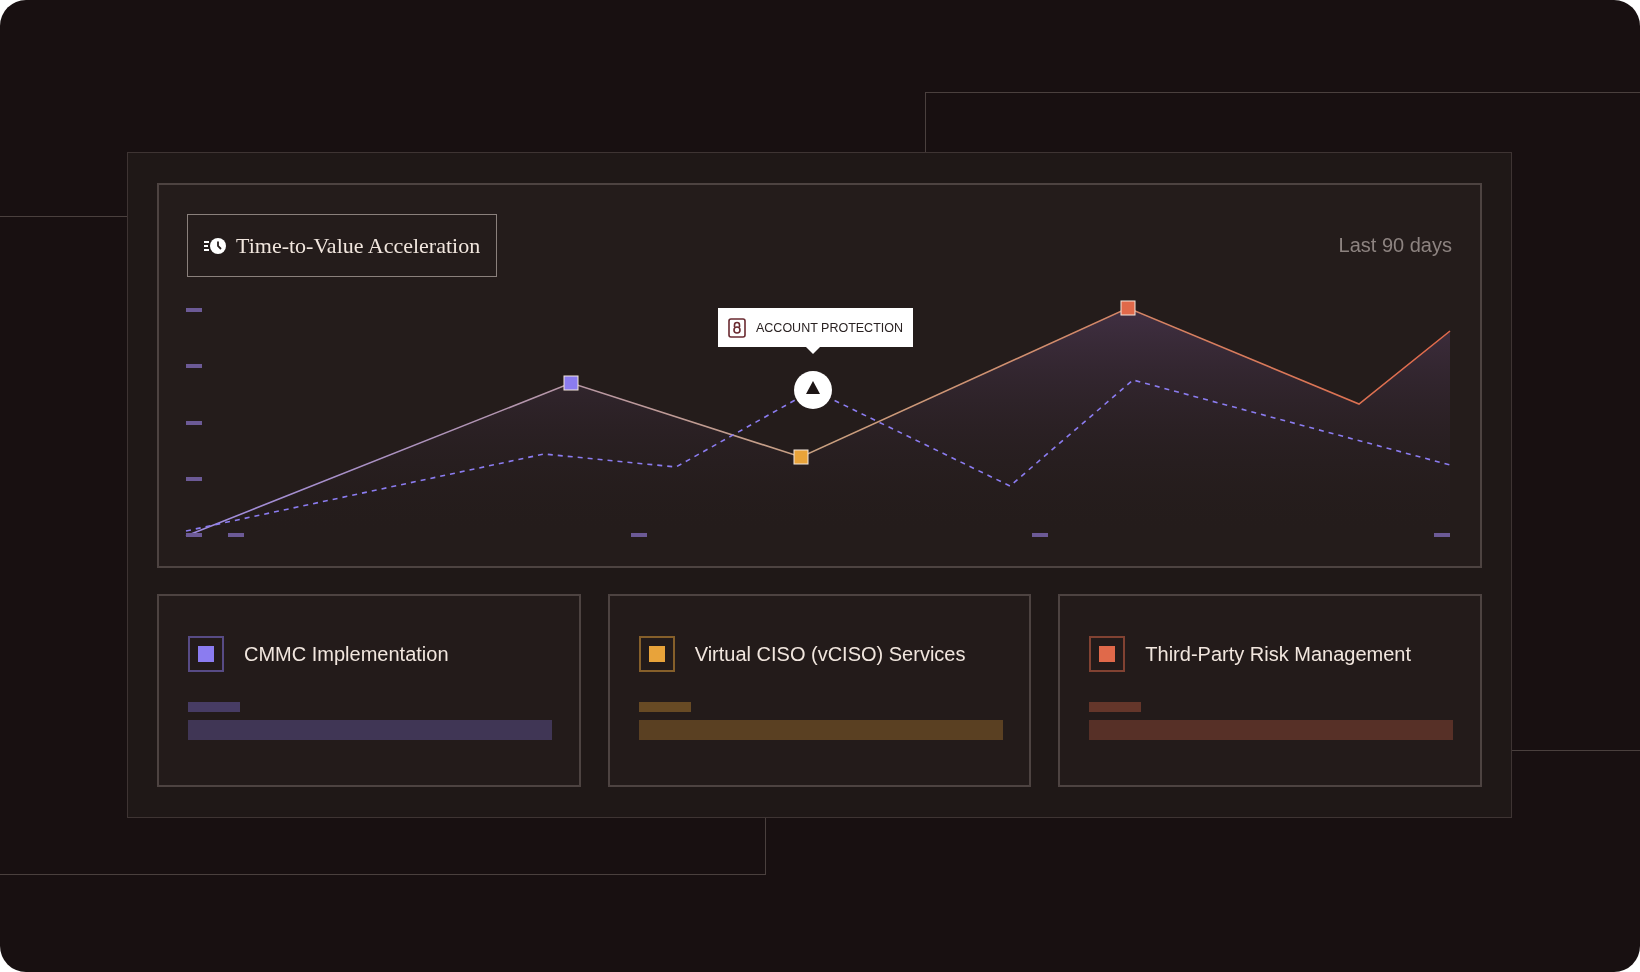 This screenshot has height=972, width=1640. What do you see at coordinates (1278, 654) in the screenshot?
I see `legend-label: Third-Party Risk Management` at bounding box center [1278, 654].